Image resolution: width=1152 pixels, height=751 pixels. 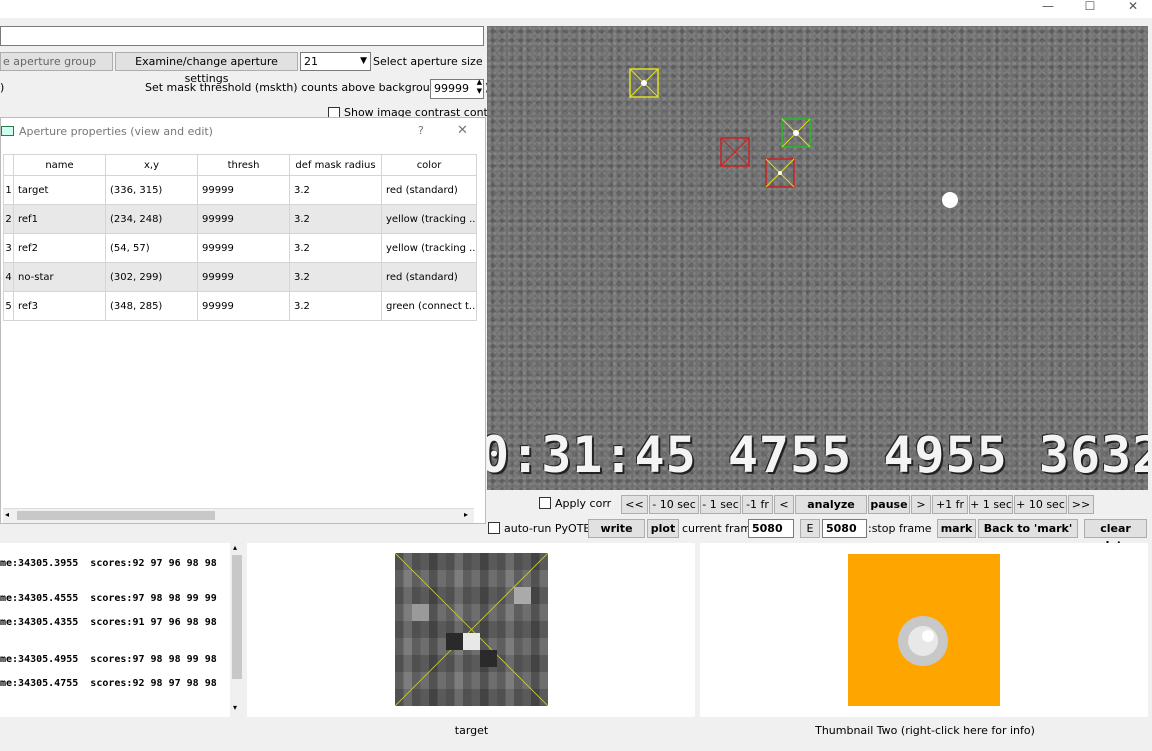 What do you see at coordinates (59, 248) in the screenshot?
I see `cell-name: ref2` at bounding box center [59, 248].